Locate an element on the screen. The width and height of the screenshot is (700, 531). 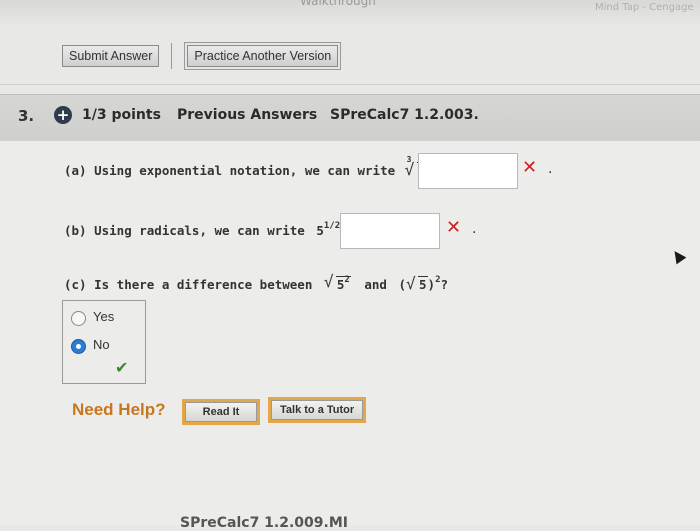
correct-check-icon: ✔ is located at coordinates (122, 367).